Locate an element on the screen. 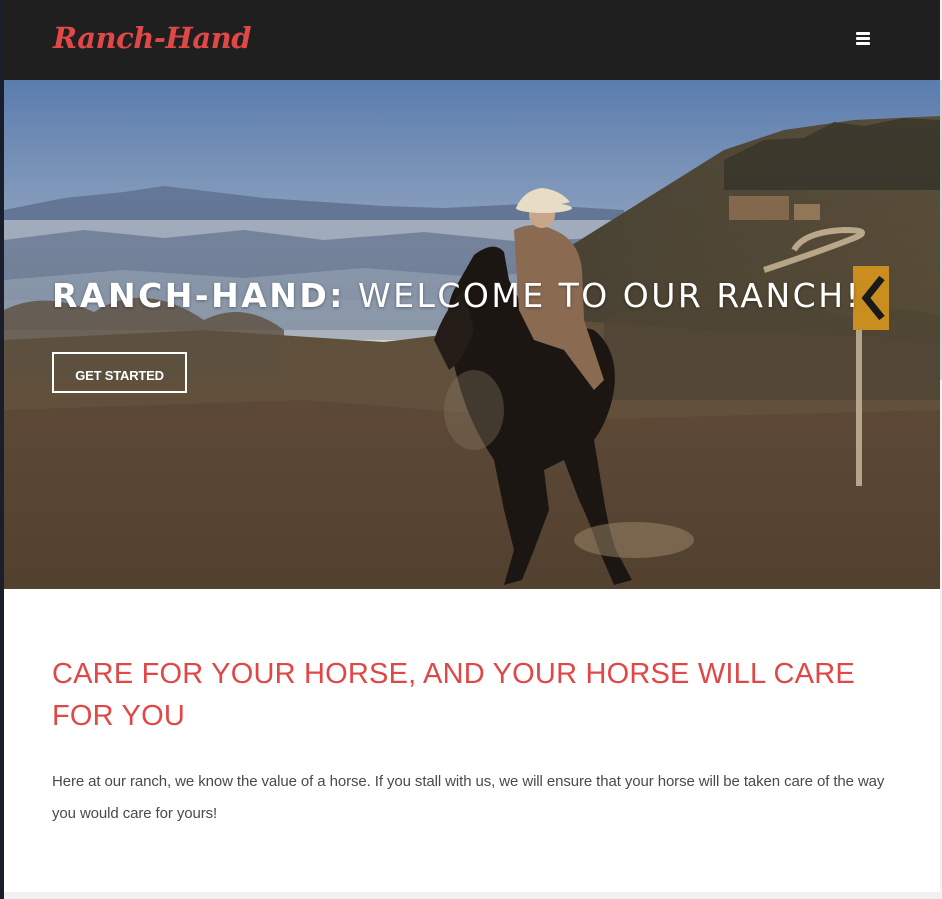  hamburger-icon is located at coordinates (864, 39).